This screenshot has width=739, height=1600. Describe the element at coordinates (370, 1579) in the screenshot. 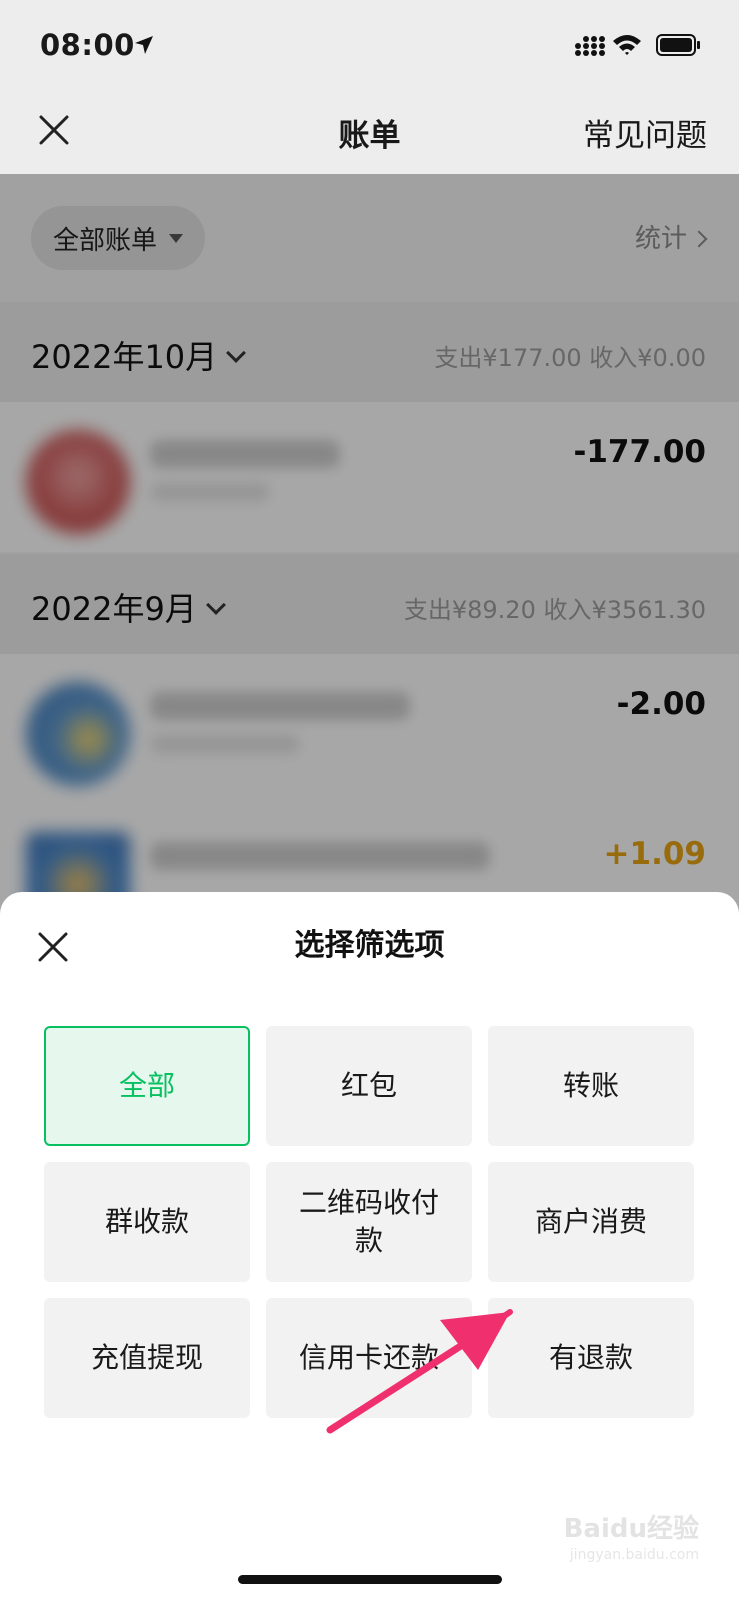

I see `home-indicator` at that location.